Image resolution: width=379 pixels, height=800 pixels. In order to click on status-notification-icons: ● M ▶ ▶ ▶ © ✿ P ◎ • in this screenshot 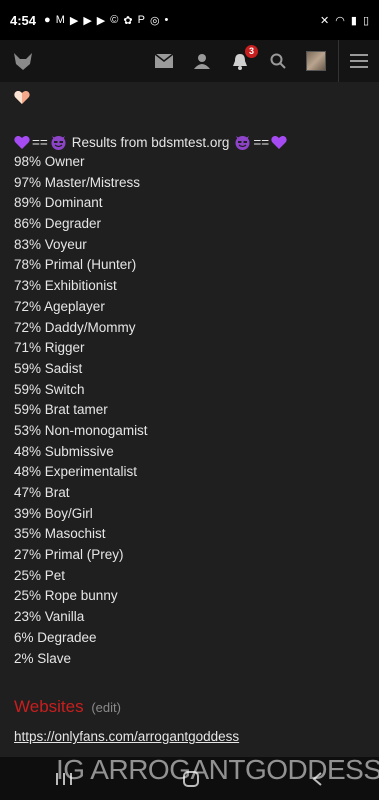, I will do `click(106, 20)`.